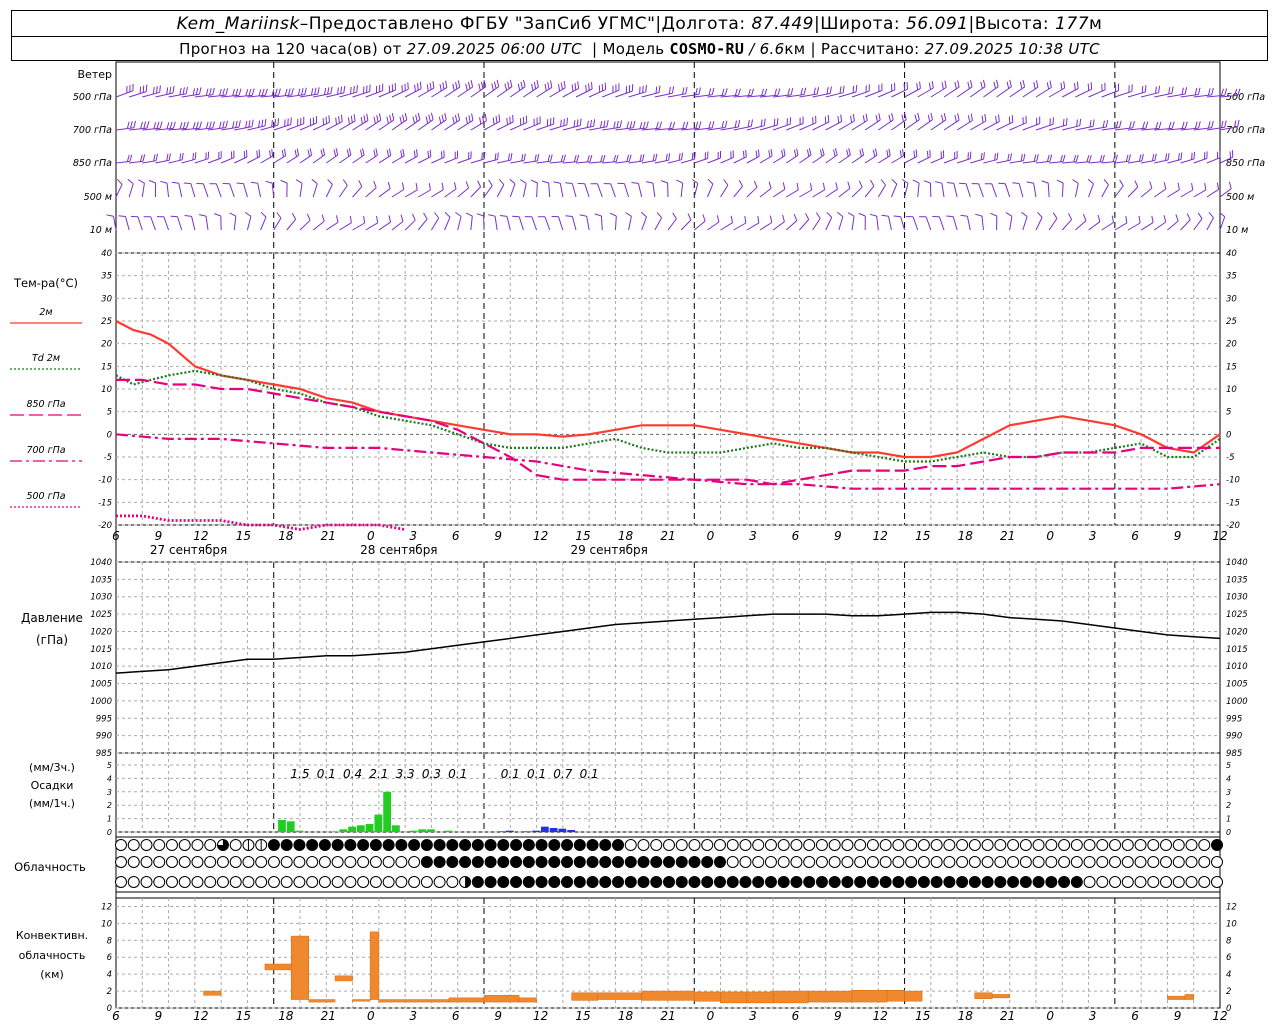 Image resolution: width=1280 pixels, height=1024 pixels. Describe the element at coordinates (109, 805) in the screenshot. I see `precip-tick-left: 2` at that location.